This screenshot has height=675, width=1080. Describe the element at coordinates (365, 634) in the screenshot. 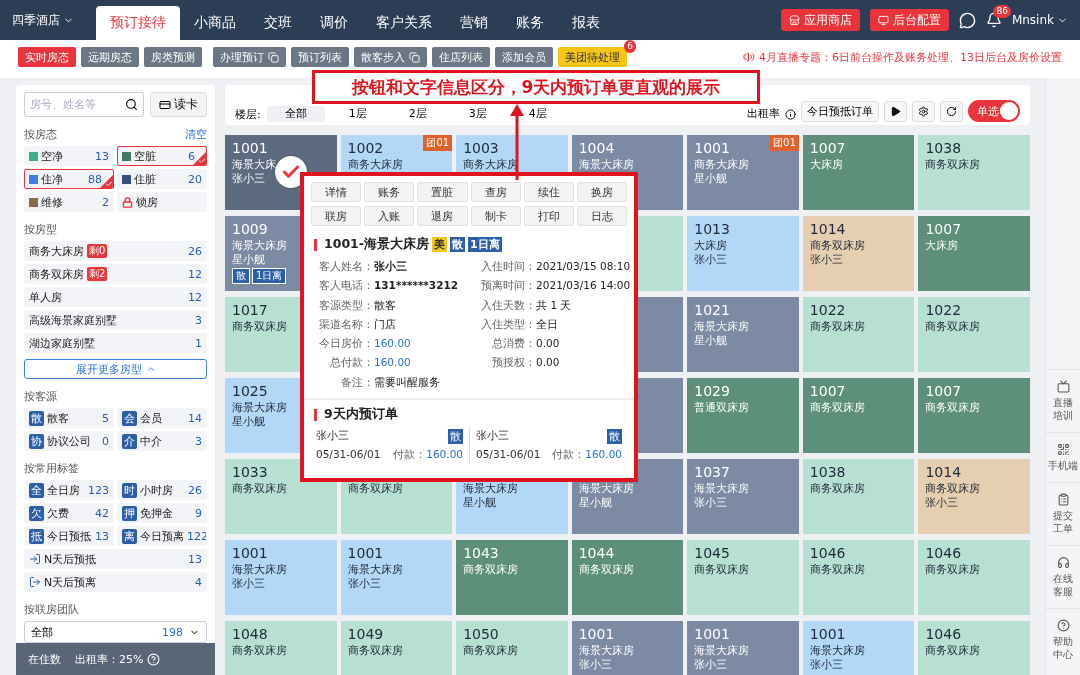

I see `room-number: 1049` at that location.